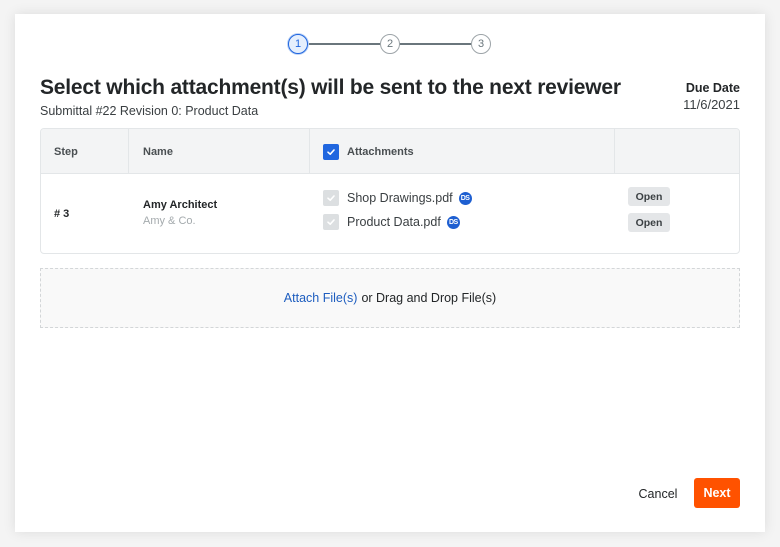  What do you see at coordinates (298, 44) in the screenshot?
I see `stepper-step-1: 1` at bounding box center [298, 44].